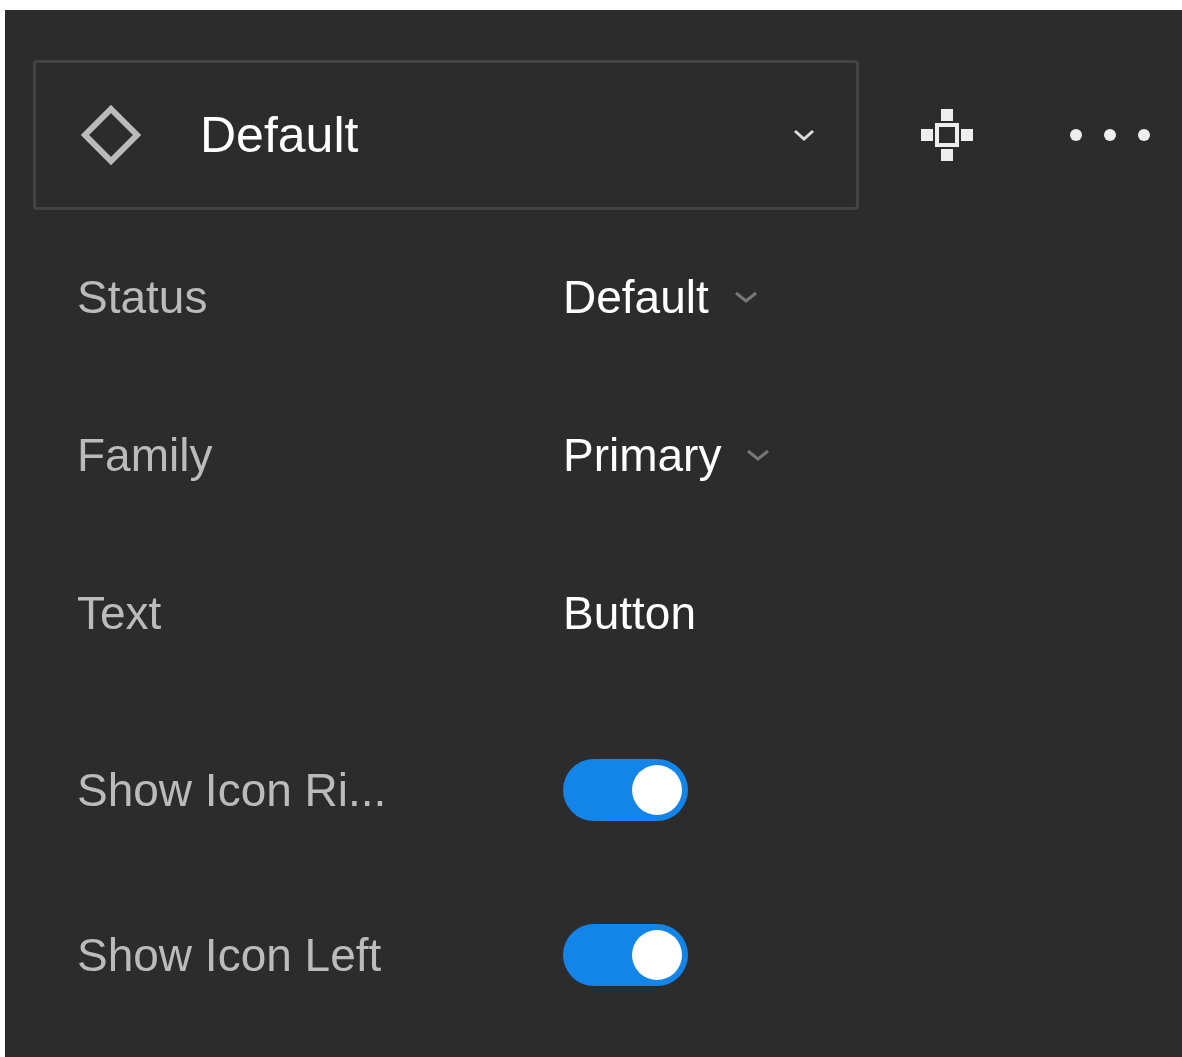 This screenshot has height=1057, width=1182. What do you see at coordinates (947, 135) in the screenshot?
I see `move-icon` at bounding box center [947, 135].